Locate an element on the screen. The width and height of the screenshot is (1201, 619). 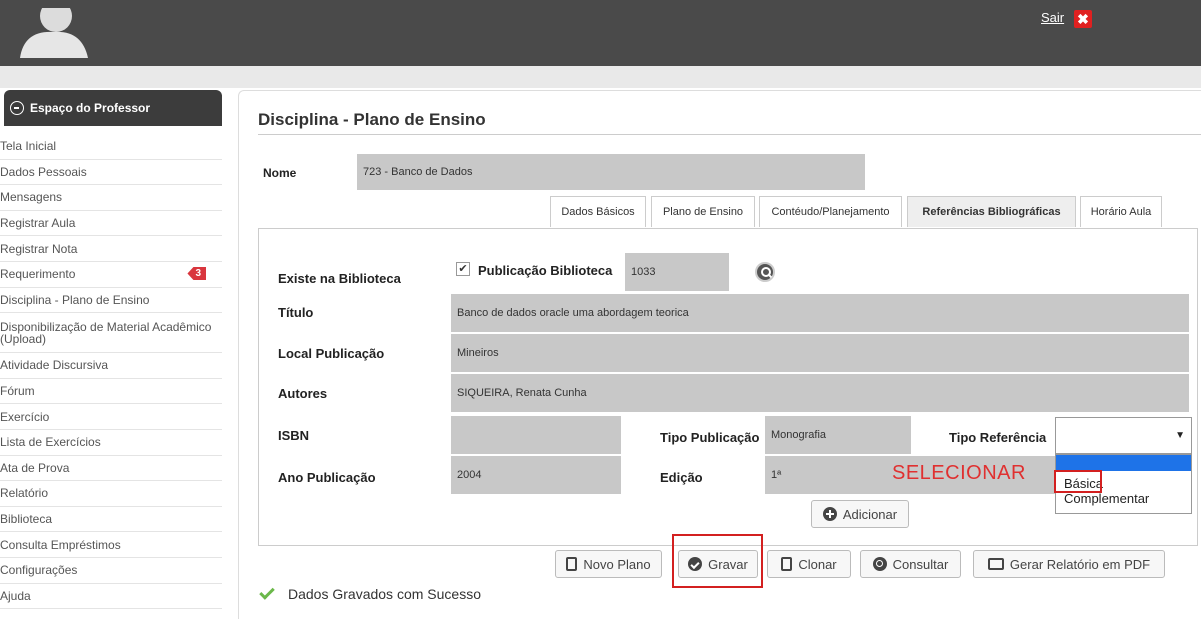
adicionar-button: Adicionar is located at coordinates (860, 514).